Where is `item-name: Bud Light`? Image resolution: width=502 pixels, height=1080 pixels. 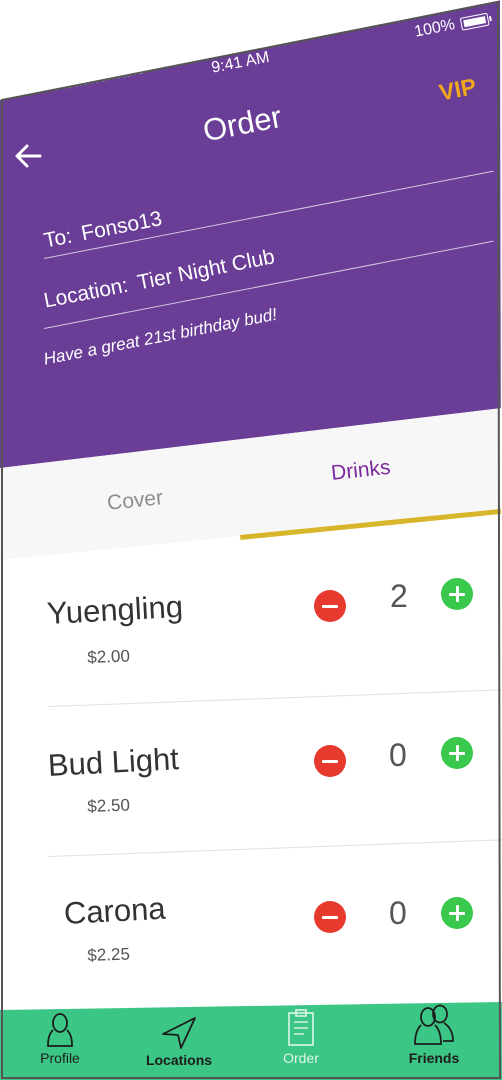
item-name: Bud Light is located at coordinates (113, 762).